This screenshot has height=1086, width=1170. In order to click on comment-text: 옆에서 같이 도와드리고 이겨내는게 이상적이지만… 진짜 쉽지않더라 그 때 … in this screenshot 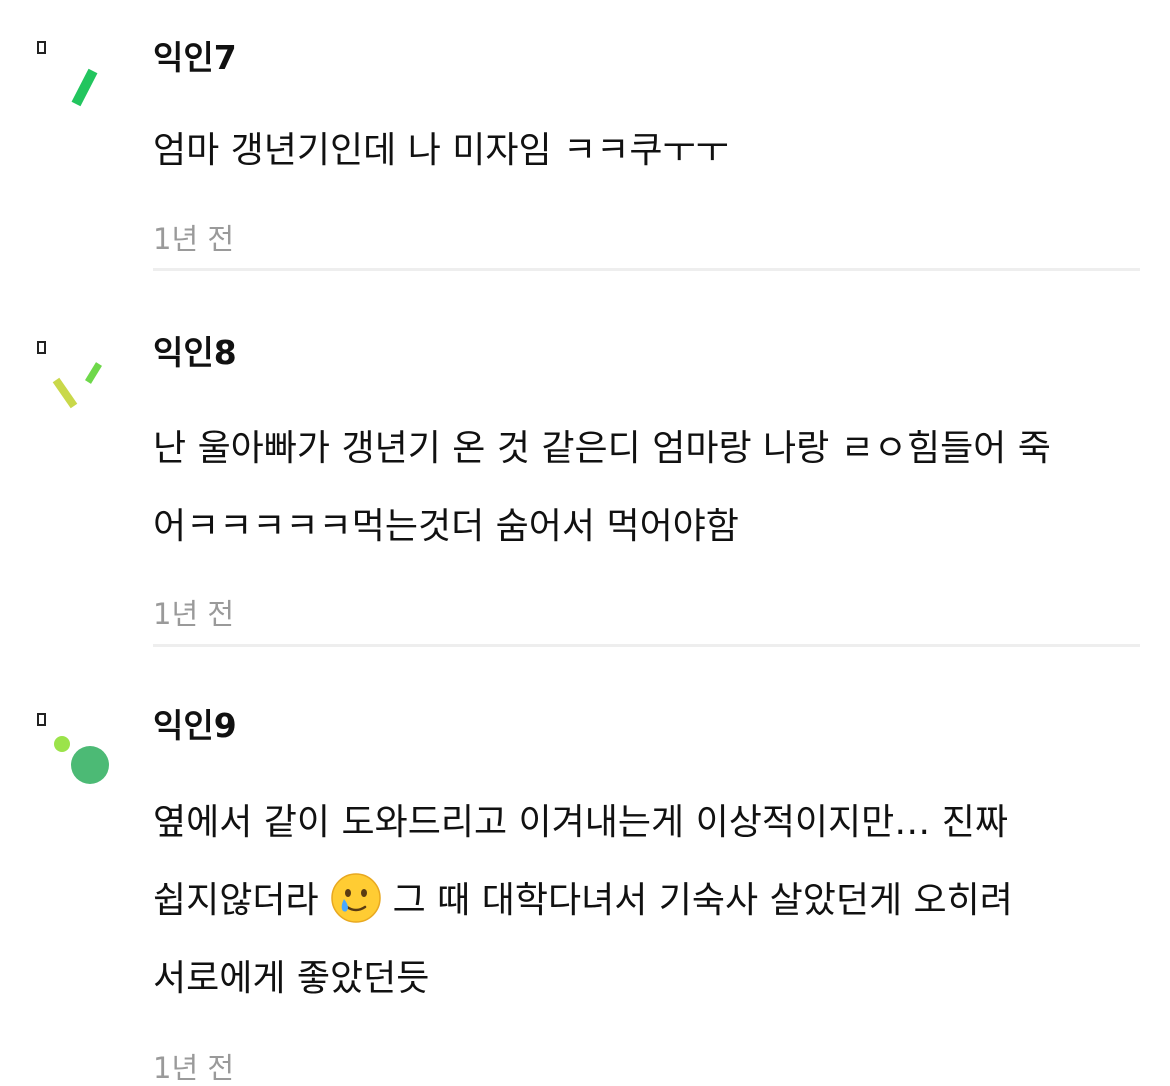, I will do `click(583, 900)`.